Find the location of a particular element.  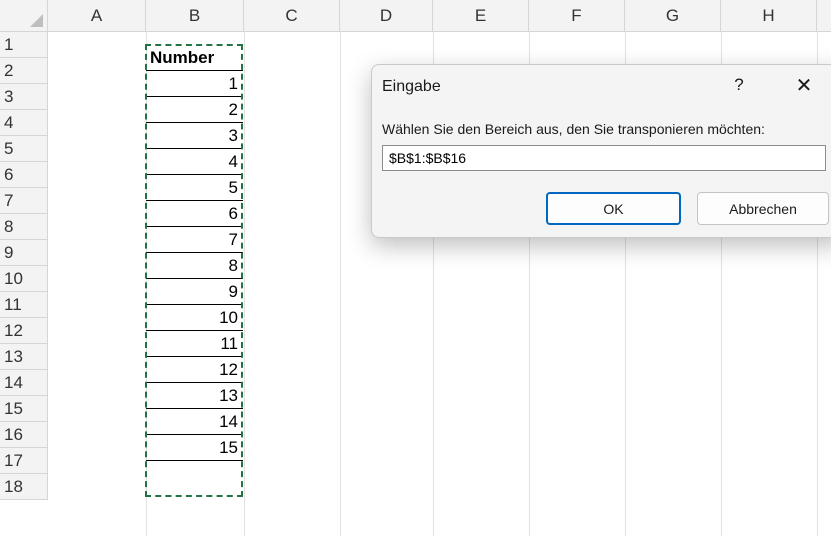

cell-b1-header: Number is located at coordinates (194, 58).